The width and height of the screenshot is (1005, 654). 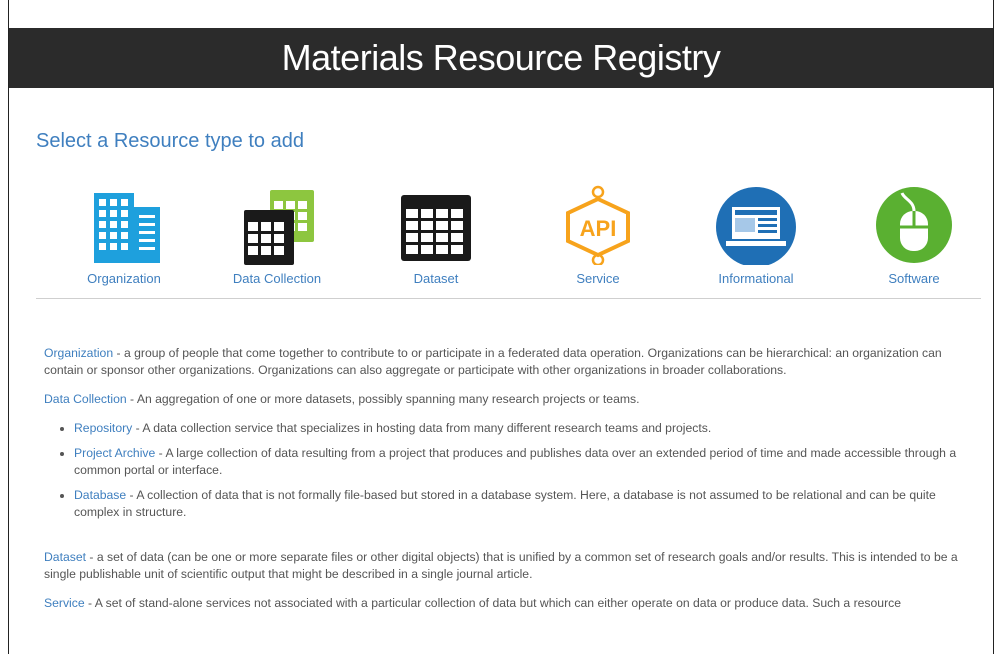 I want to click on tile-data-collection: Data Collection, so click(x=277, y=235).